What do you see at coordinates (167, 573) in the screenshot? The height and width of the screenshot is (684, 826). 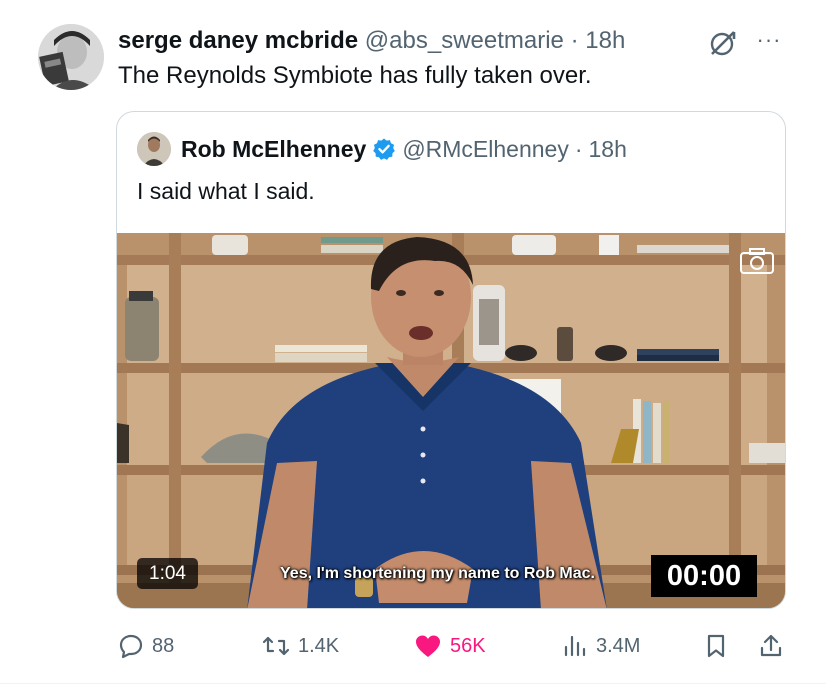 I see `video-duration: 1:04` at bounding box center [167, 573].